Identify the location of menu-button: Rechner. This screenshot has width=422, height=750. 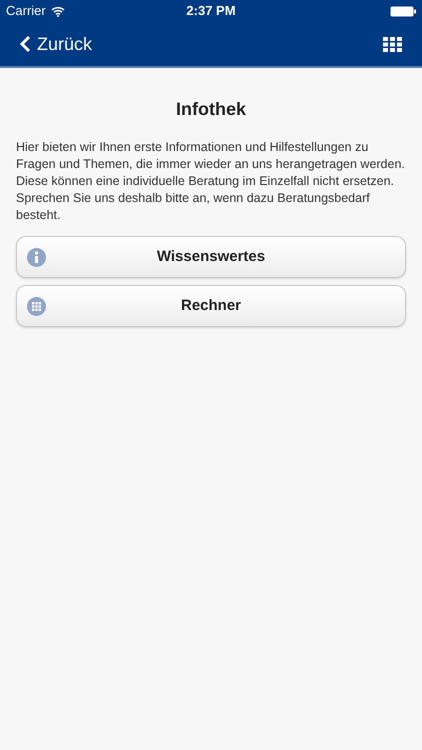
(211, 306).